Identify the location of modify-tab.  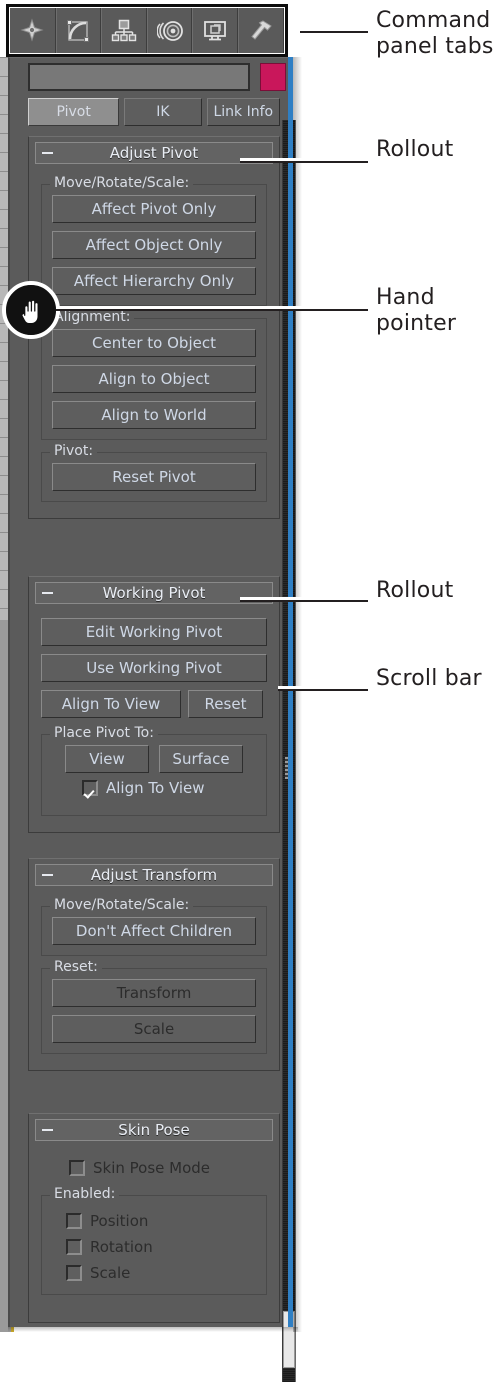
(78, 30).